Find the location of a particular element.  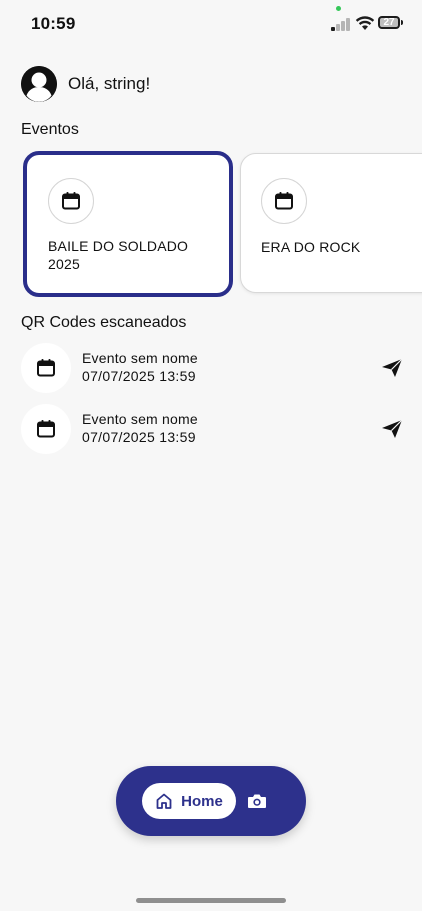

battery-level: 27 is located at coordinates (389, 22).